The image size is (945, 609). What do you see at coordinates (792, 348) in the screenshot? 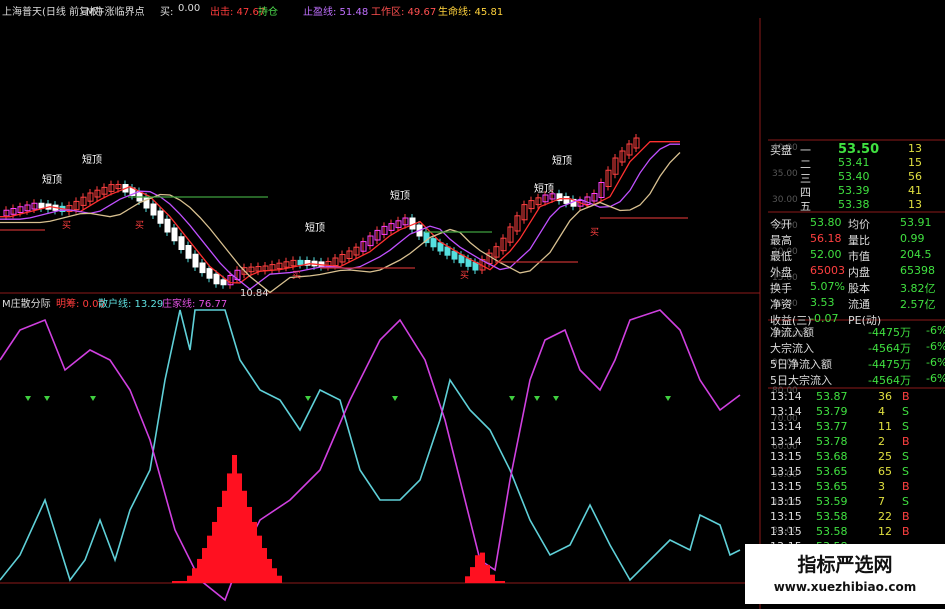
I see `quote-cell: 大宗流入` at bounding box center [792, 348].